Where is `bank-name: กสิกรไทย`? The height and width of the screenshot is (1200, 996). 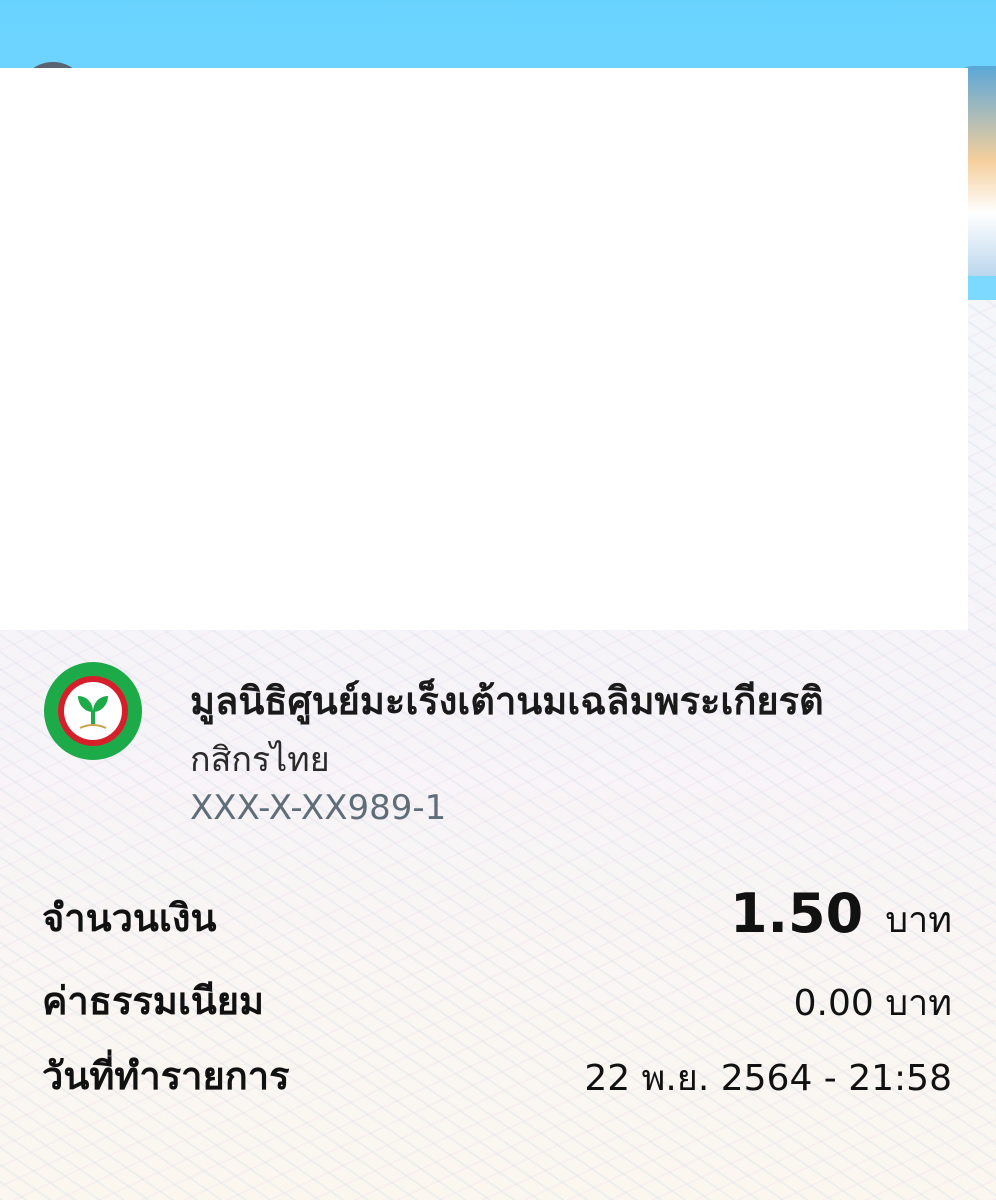
bank-name: กสิกรไทย is located at coordinates (260, 760).